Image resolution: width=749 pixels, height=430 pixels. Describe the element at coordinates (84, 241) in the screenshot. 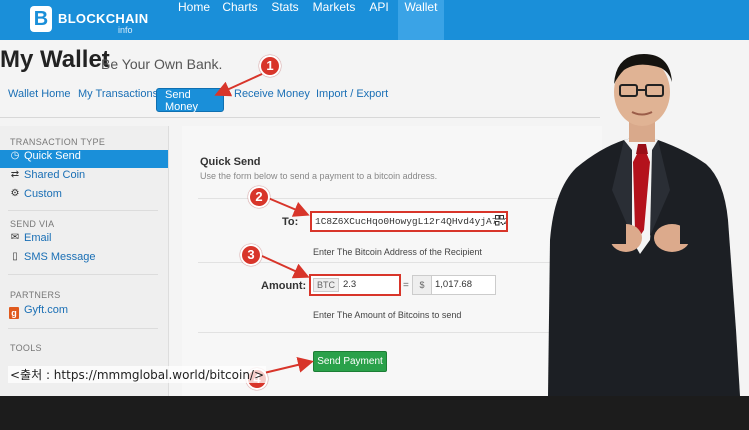

I see `sidebar-item-email: ✉ Email` at that location.